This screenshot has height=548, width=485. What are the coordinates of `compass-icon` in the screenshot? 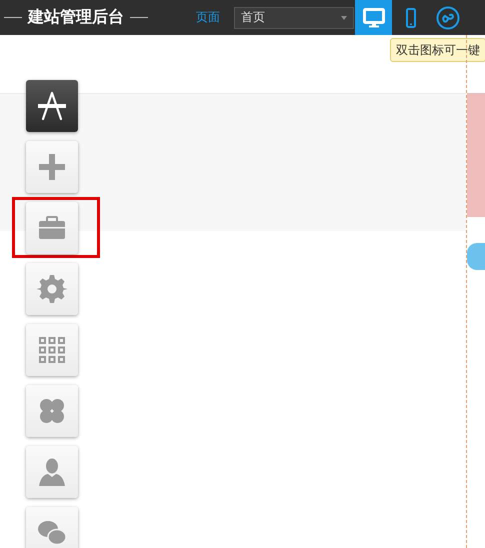 It's located at (52, 106).